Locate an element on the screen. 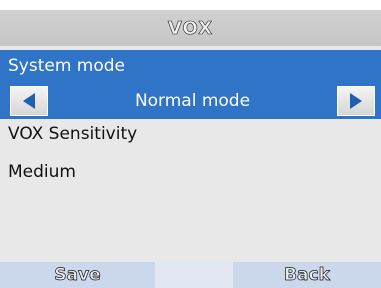  softkey-center is located at coordinates (194, 275).